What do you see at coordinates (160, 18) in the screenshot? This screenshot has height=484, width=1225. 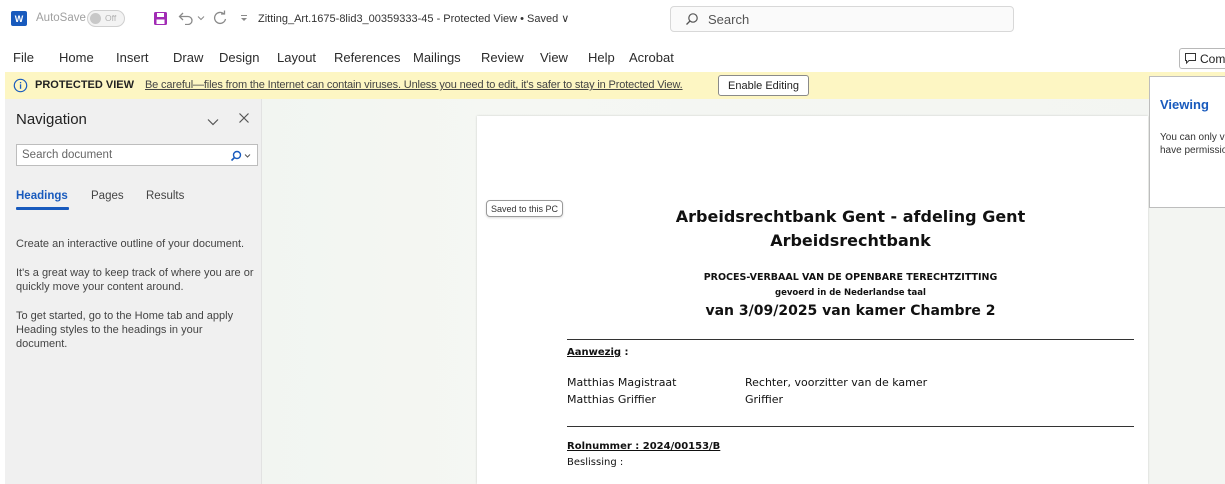 I see `save-icon` at bounding box center [160, 18].